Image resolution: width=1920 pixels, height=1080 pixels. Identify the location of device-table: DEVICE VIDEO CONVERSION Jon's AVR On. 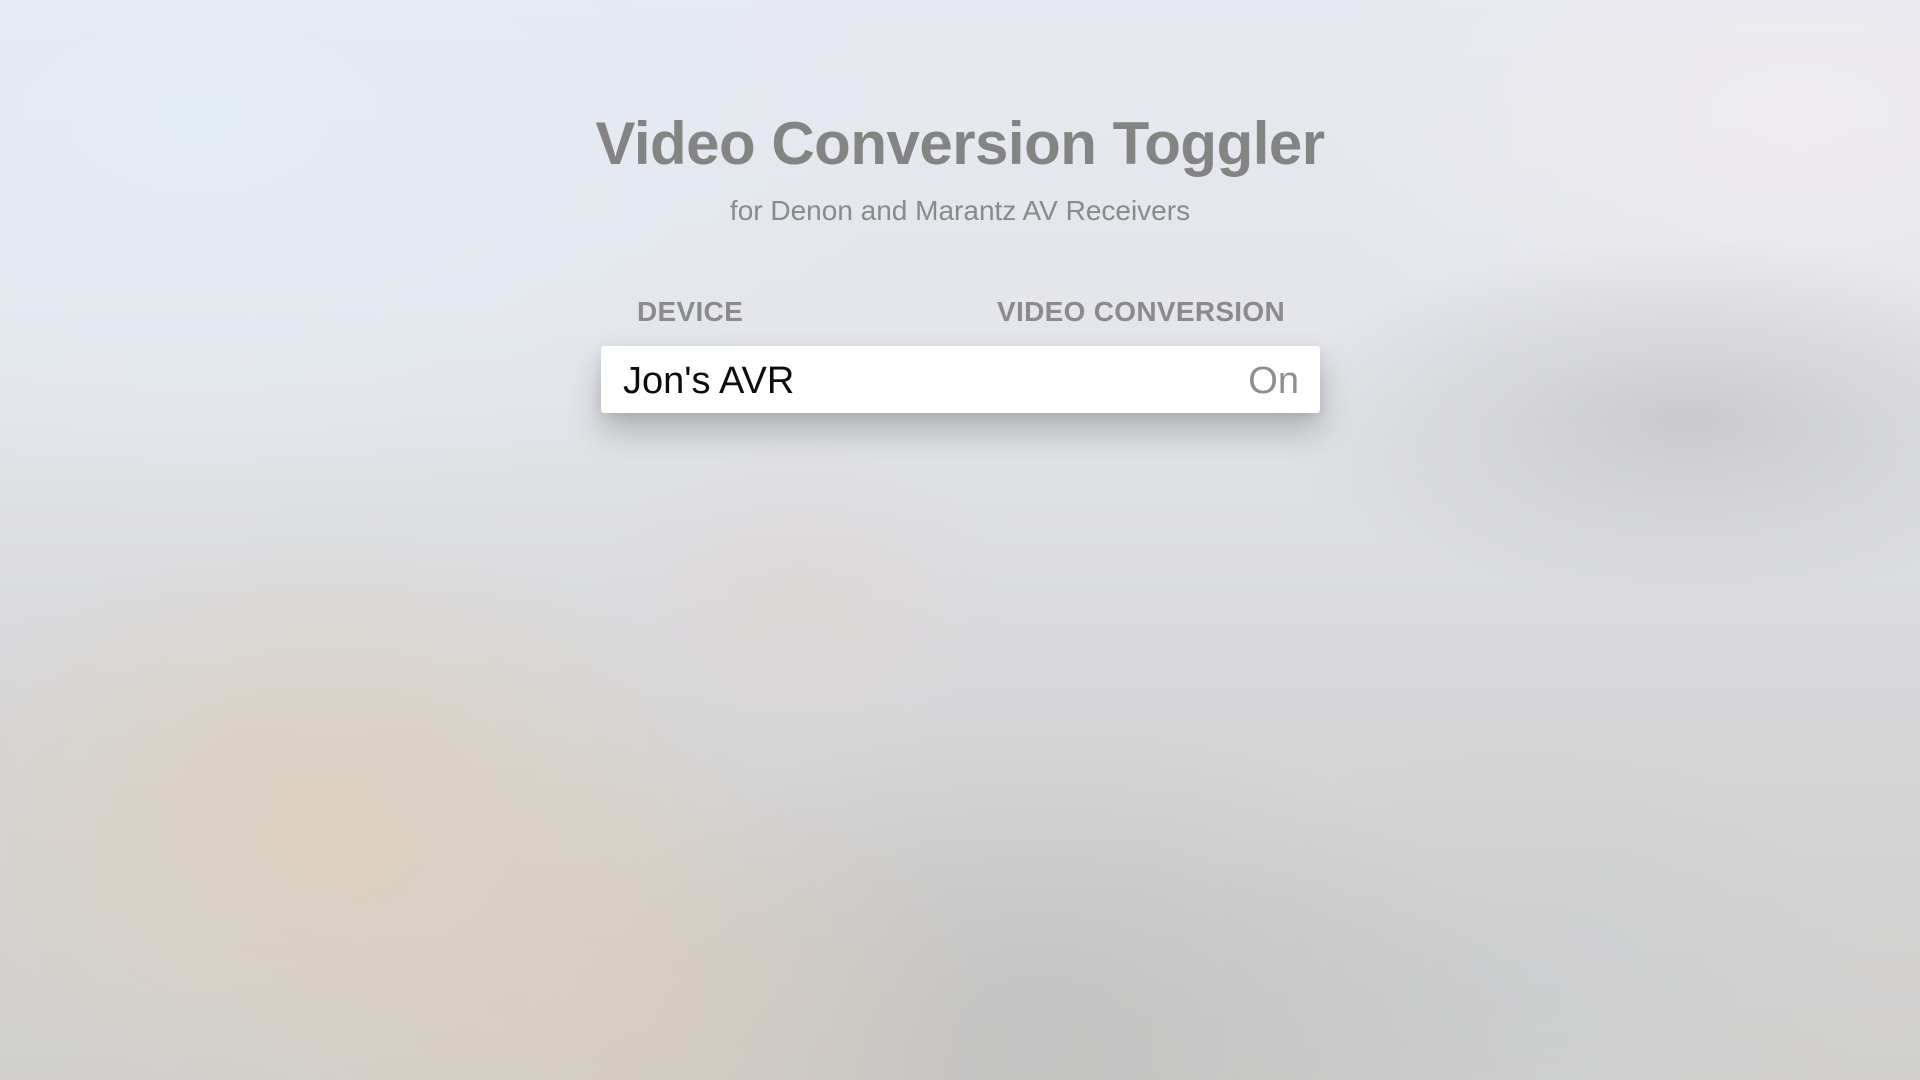
(960, 352).